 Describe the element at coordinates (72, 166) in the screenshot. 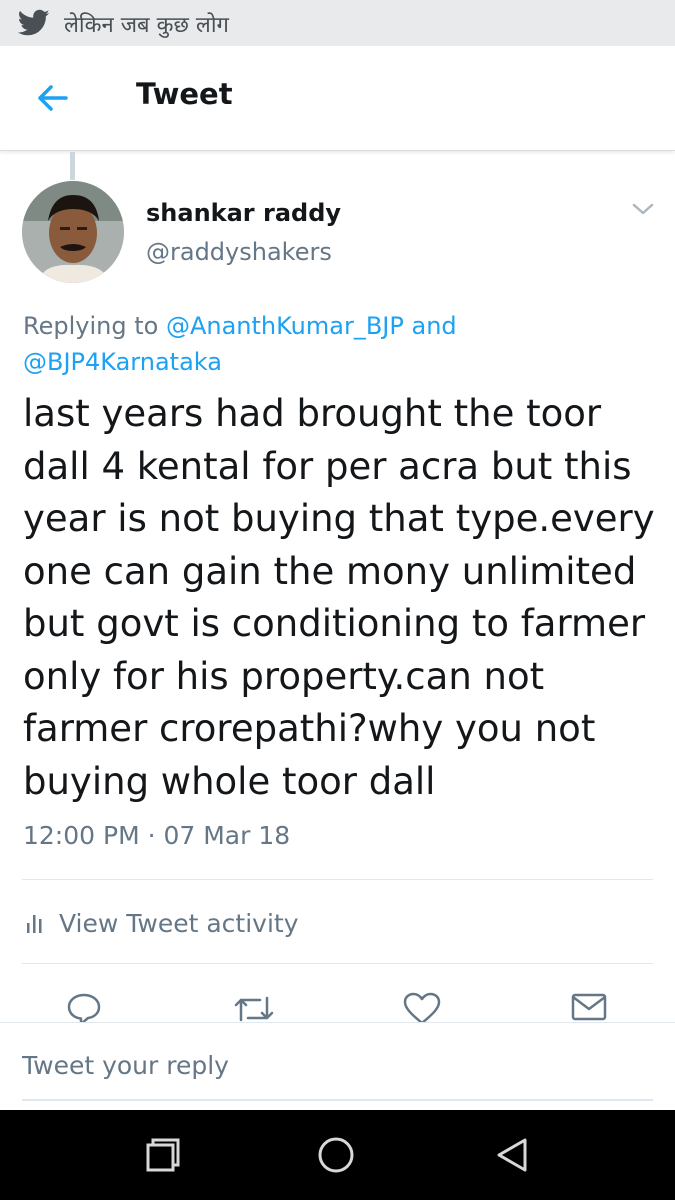

I see `thread-connector` at that location.